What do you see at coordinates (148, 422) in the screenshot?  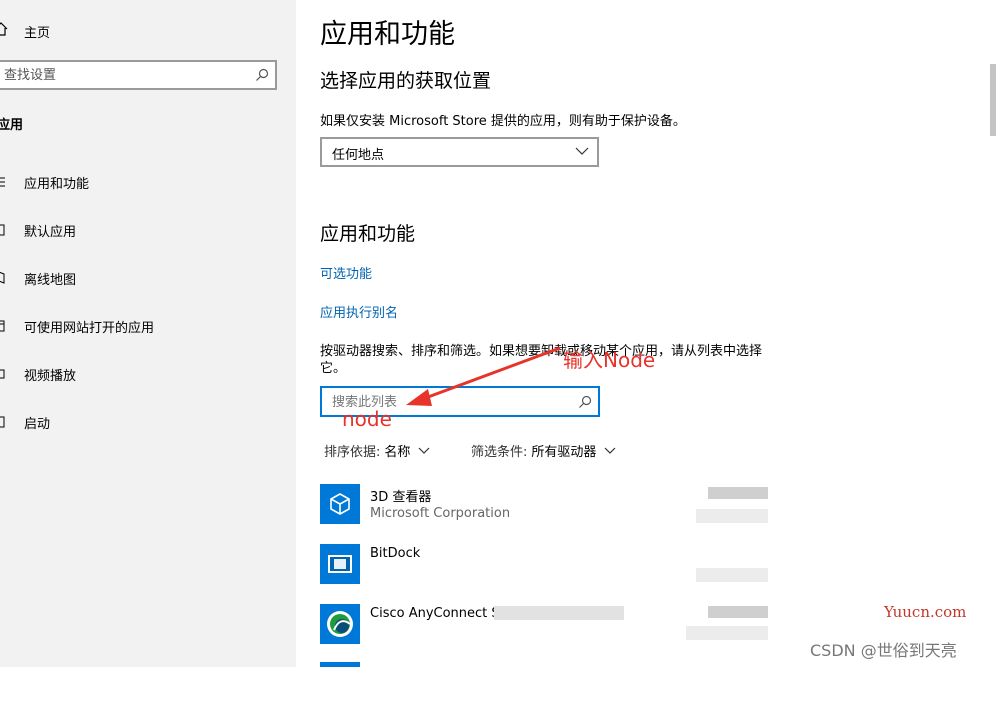 I see `sidebar-item-startup: 启动` at bounding box center [148, 422].